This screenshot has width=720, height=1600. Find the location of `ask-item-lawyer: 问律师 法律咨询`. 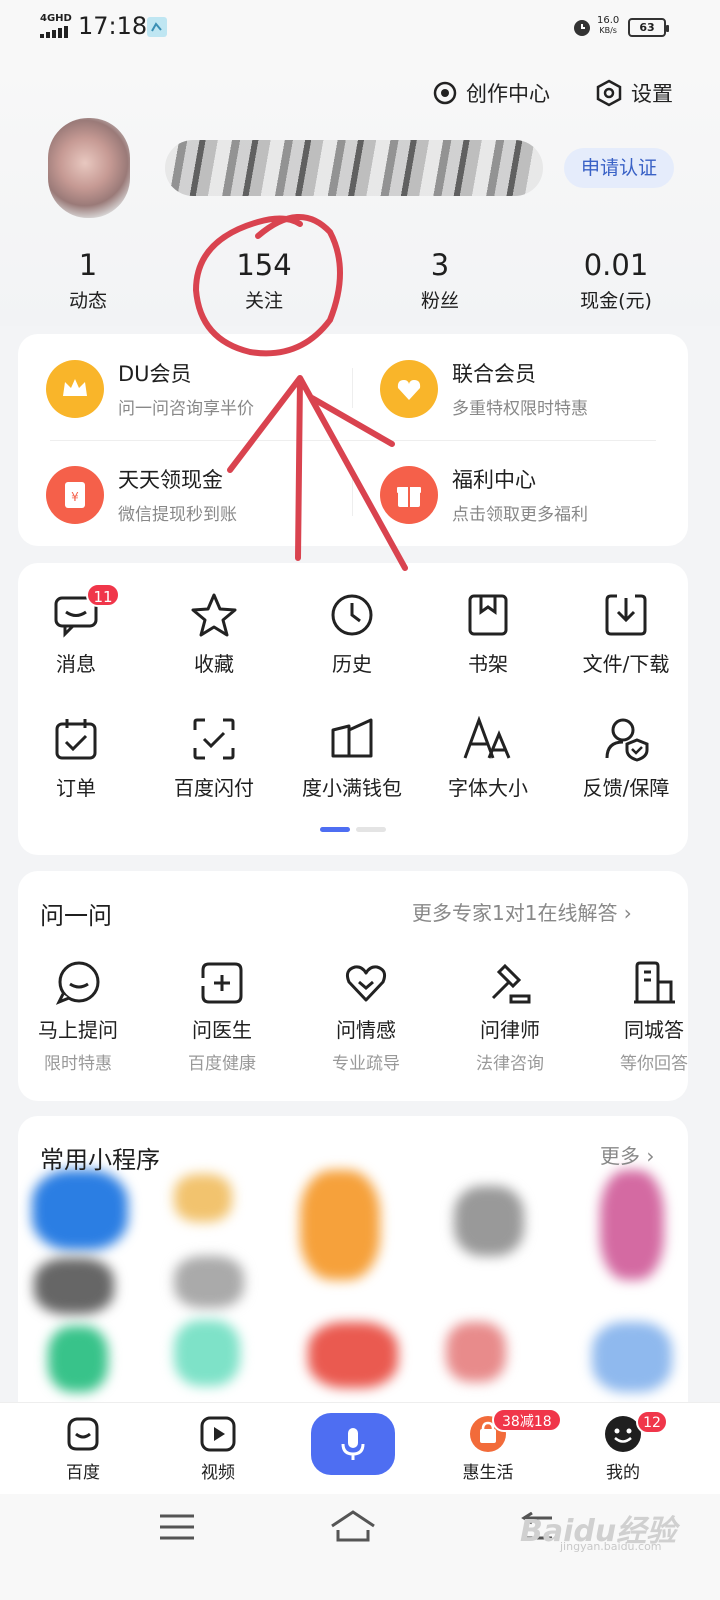

ask-item-lawyer: 问律师 法律咨询 is located at coordinates (510, 1017).